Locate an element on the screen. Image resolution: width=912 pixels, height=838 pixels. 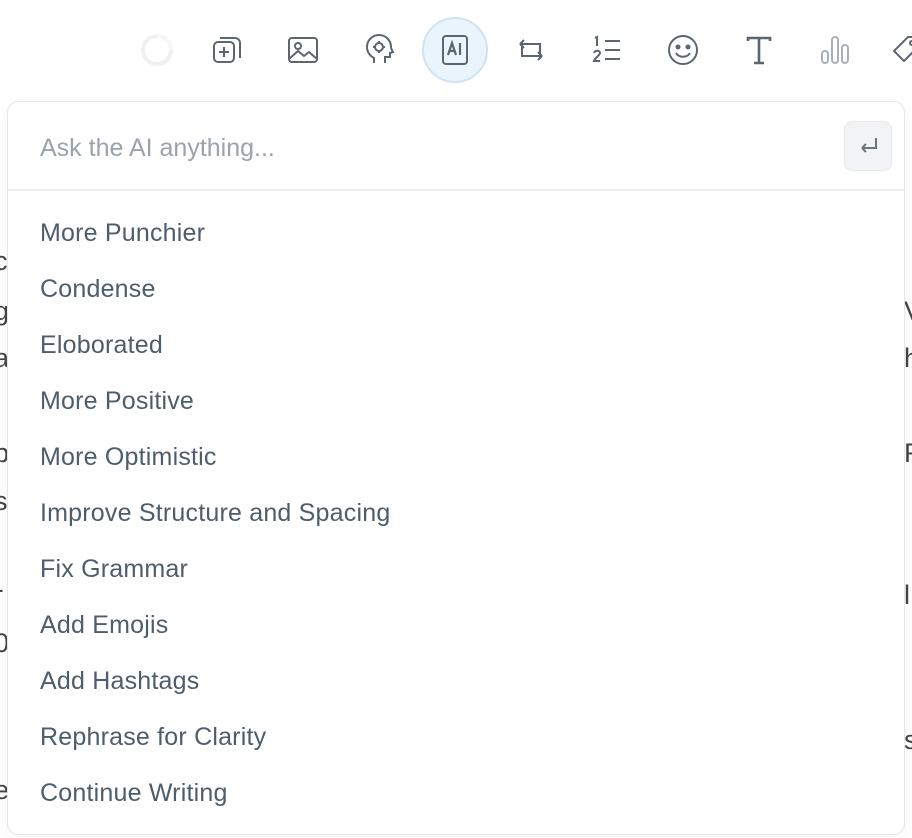
add-media-icon is located at coordinates (227, 50).